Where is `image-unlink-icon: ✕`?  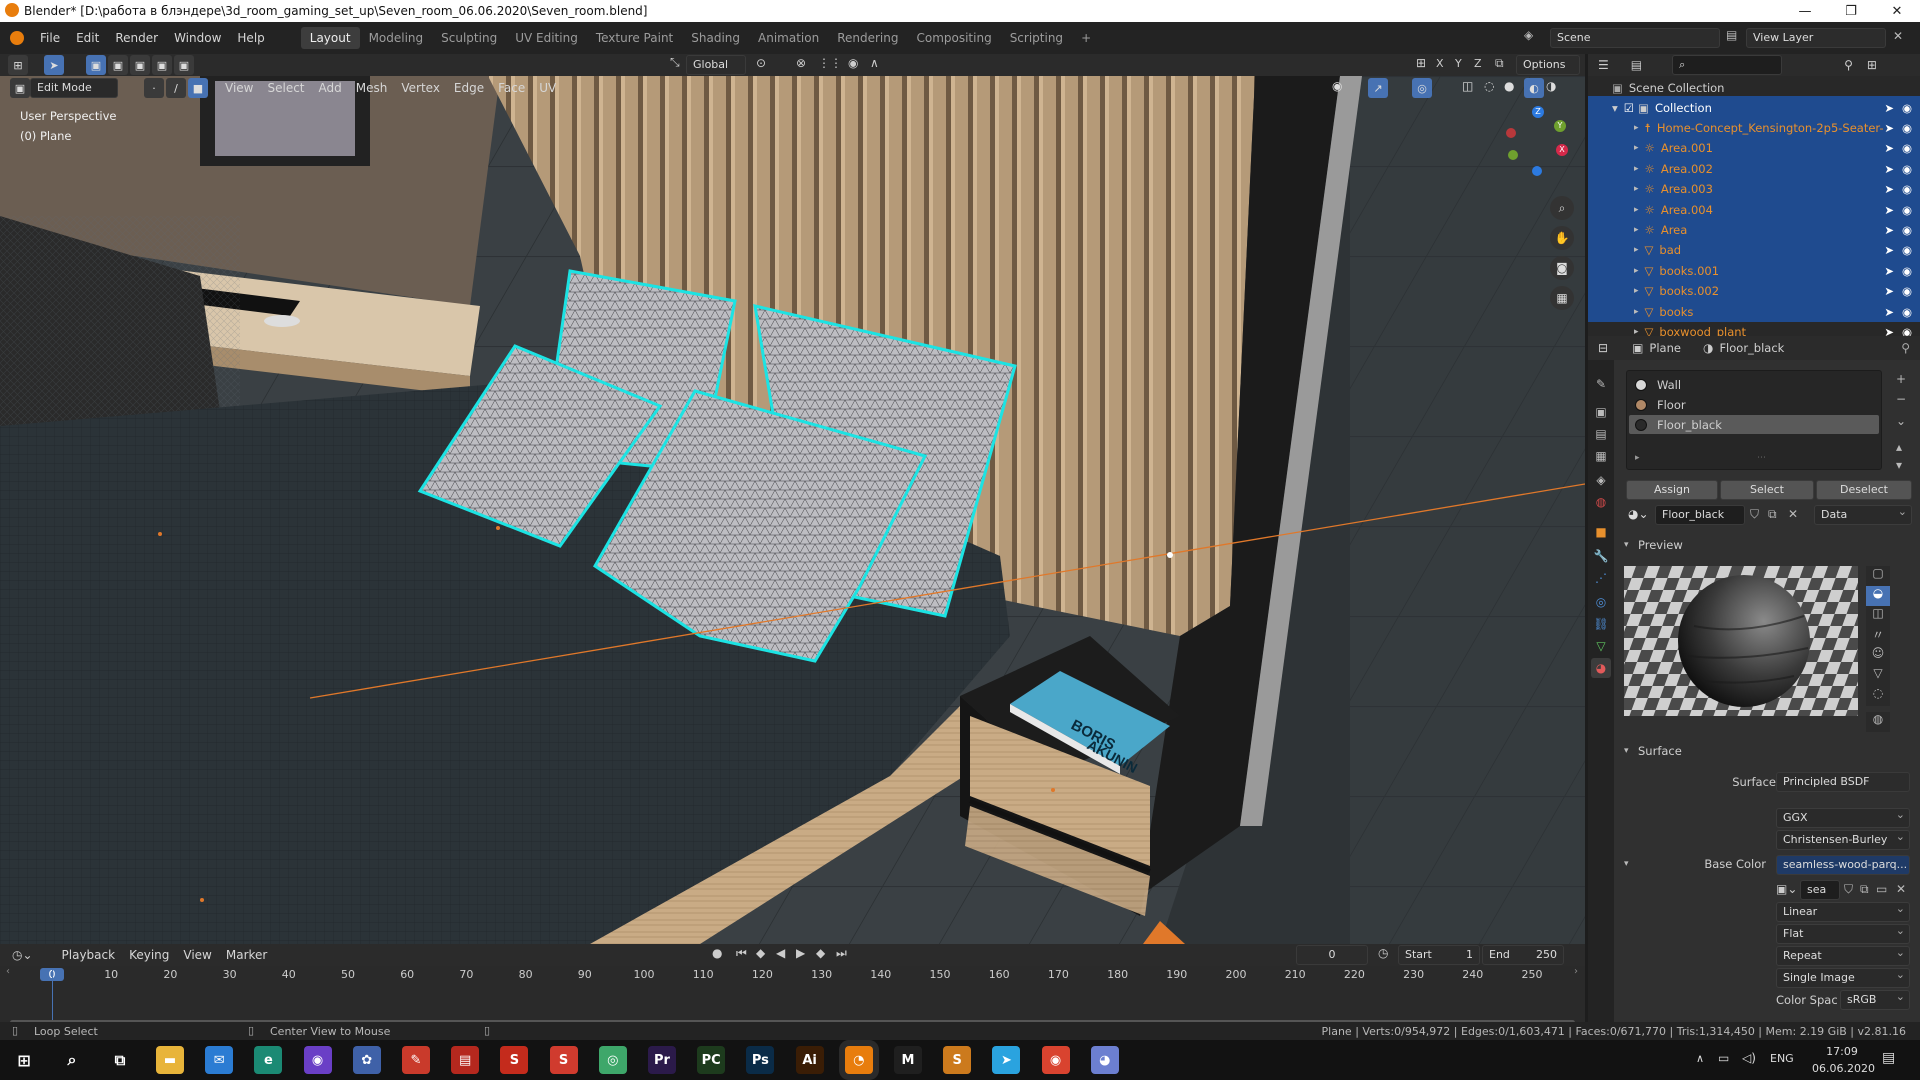
image-unlink-icon: ✕ is located at coordinates (1901, 889).